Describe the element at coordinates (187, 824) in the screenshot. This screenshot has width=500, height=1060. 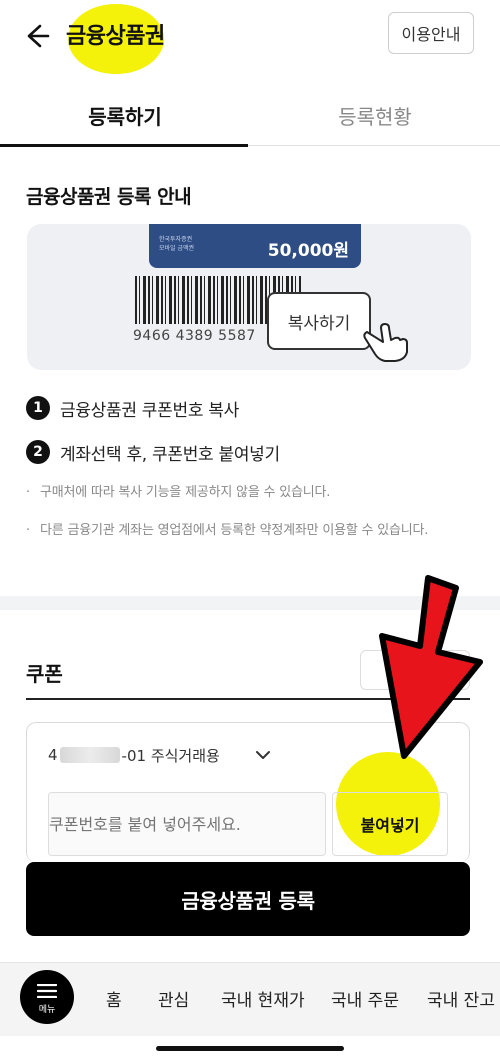
I see `coupon-number-input` at that location.